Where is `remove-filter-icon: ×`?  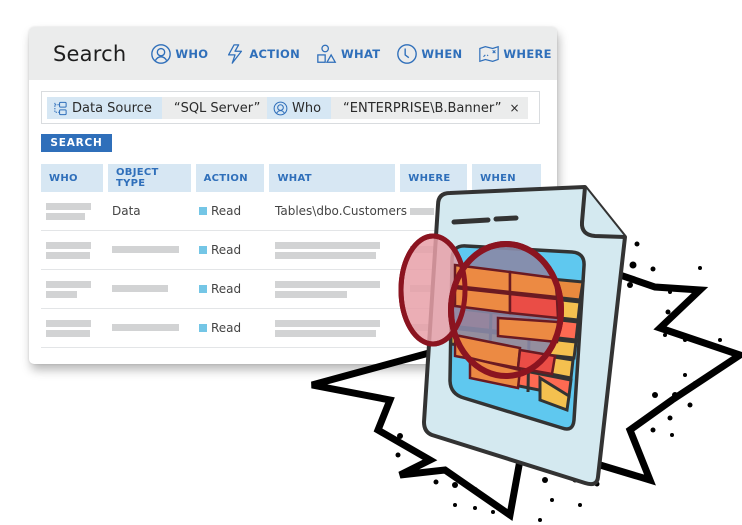 remove-filter-icon: × is located at coordinates (515, 108).